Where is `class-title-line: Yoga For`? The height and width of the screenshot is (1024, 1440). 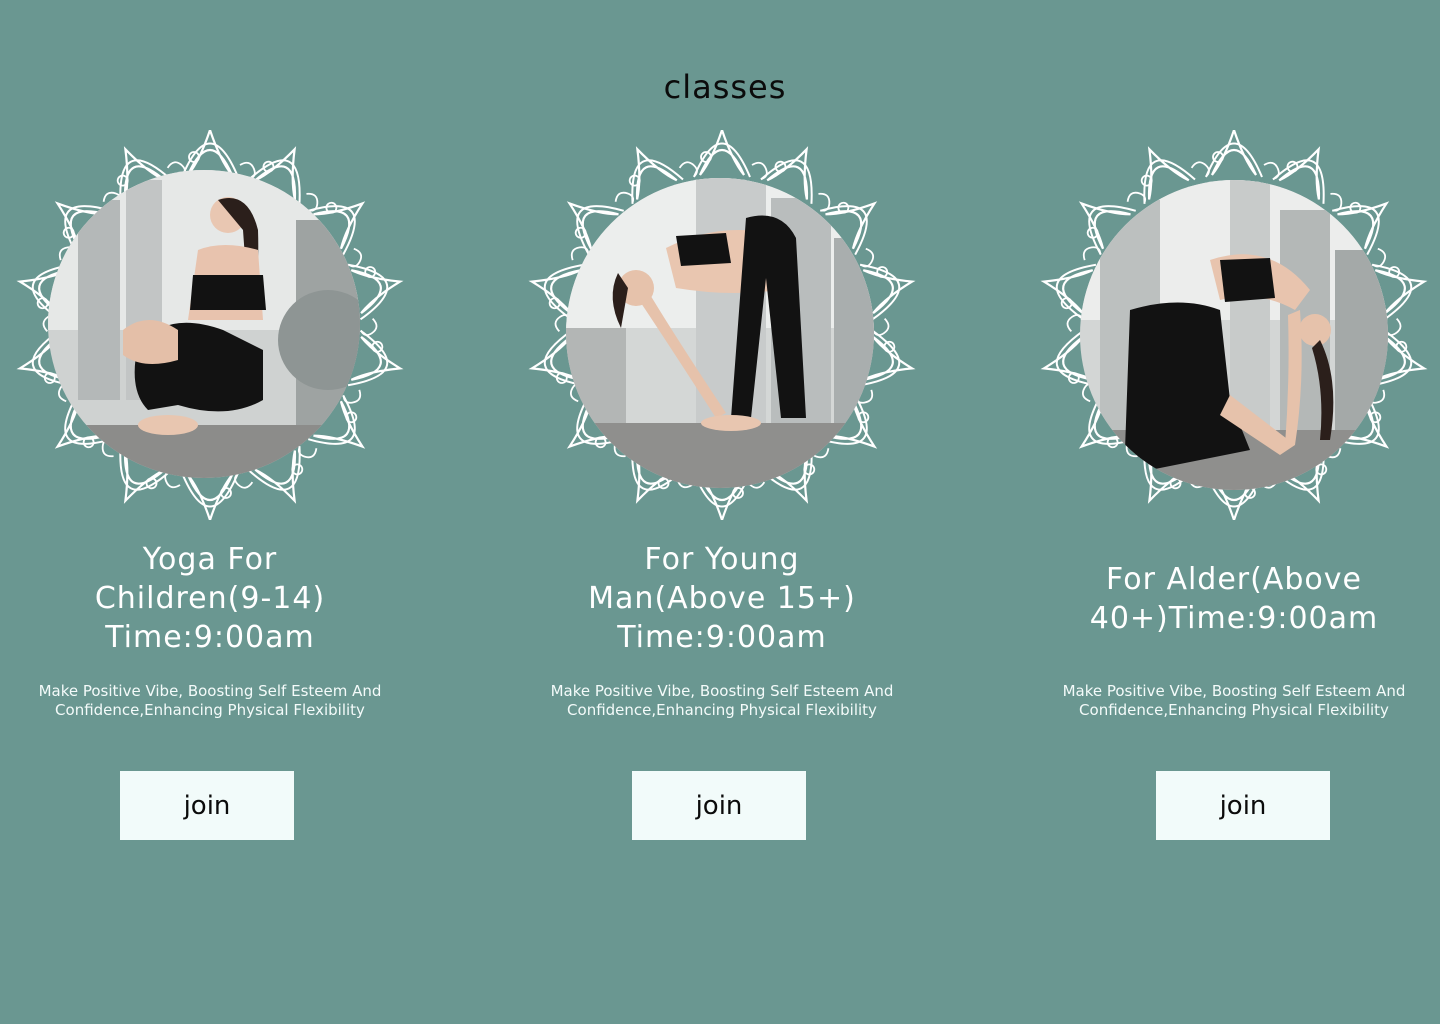
class-title-line: Yoga For is located at coordinates (210, 559).